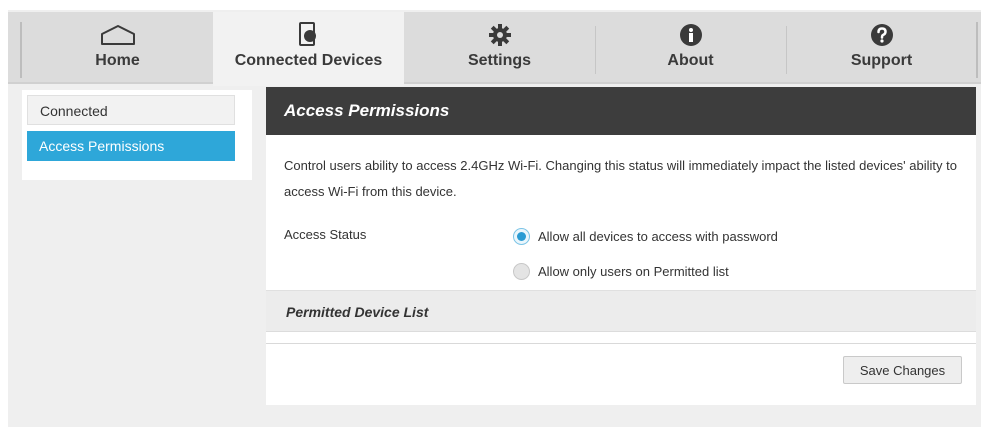  What do you see at coordinates (690, 35) in the screenshot?
I see `info-icon` at bounding box center [690, 35].